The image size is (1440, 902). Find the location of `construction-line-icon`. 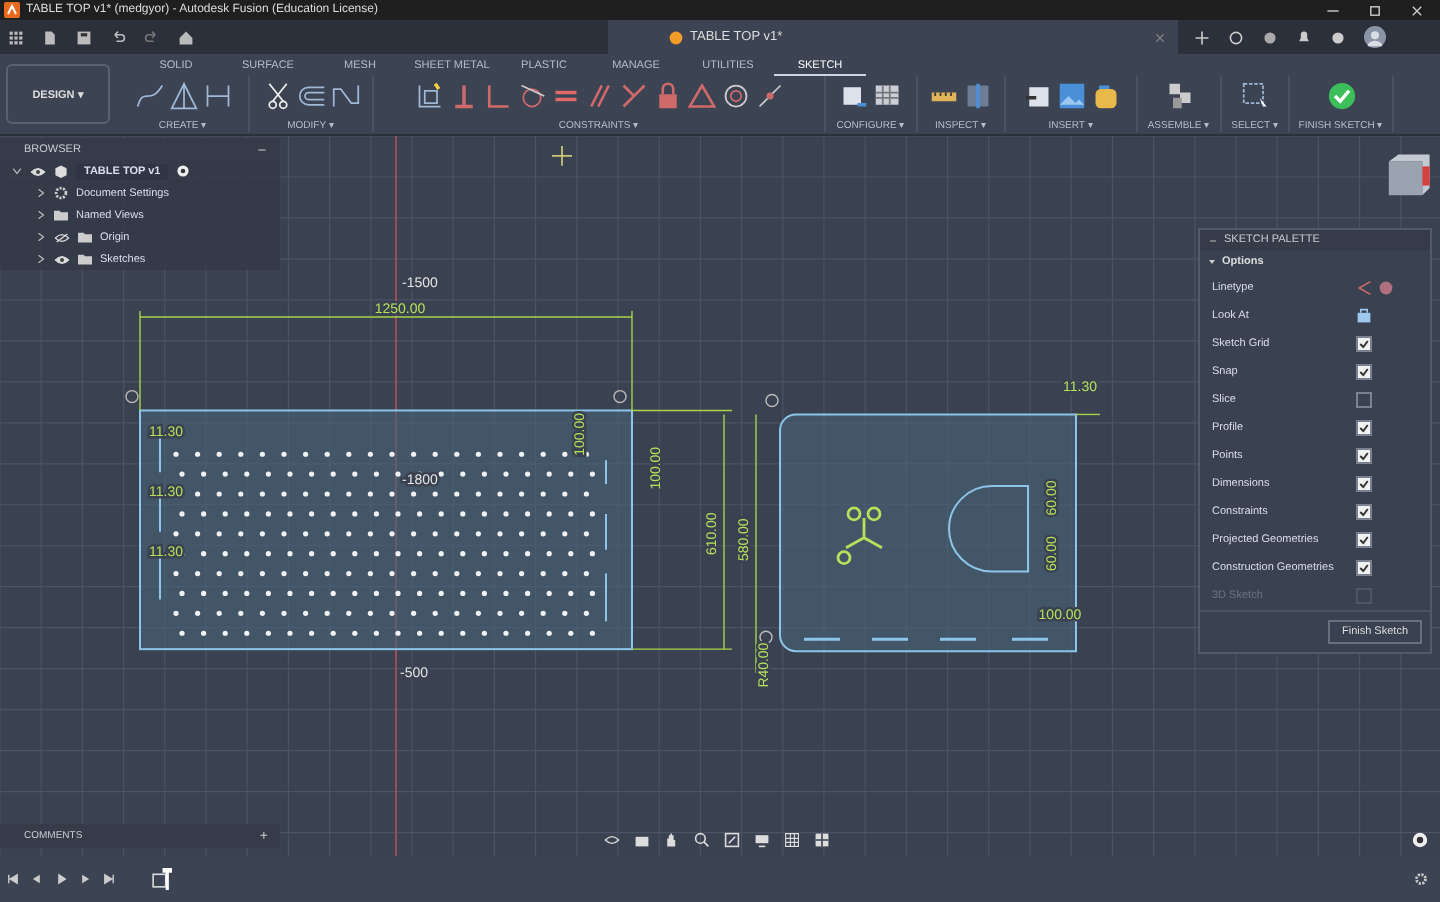

construction-line-icon is located at coordinates (1364, 288).